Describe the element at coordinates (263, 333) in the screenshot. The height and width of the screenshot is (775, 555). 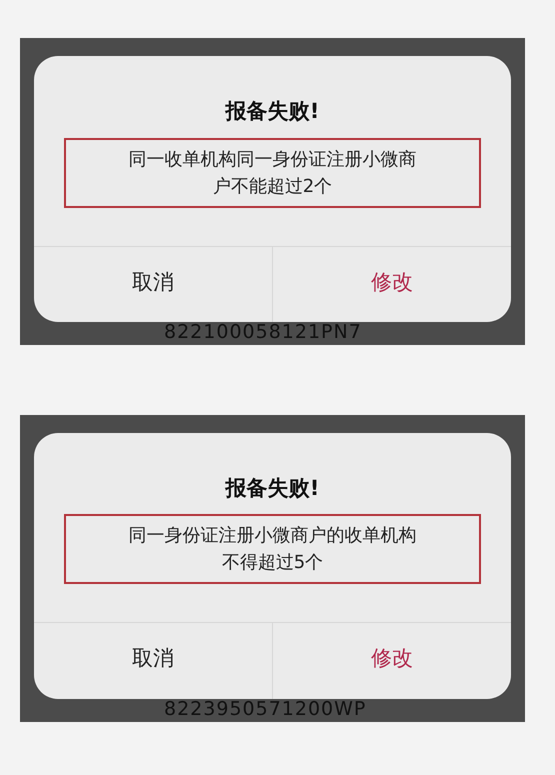
I see `merchant-number: 822100058121PN7` at that location.